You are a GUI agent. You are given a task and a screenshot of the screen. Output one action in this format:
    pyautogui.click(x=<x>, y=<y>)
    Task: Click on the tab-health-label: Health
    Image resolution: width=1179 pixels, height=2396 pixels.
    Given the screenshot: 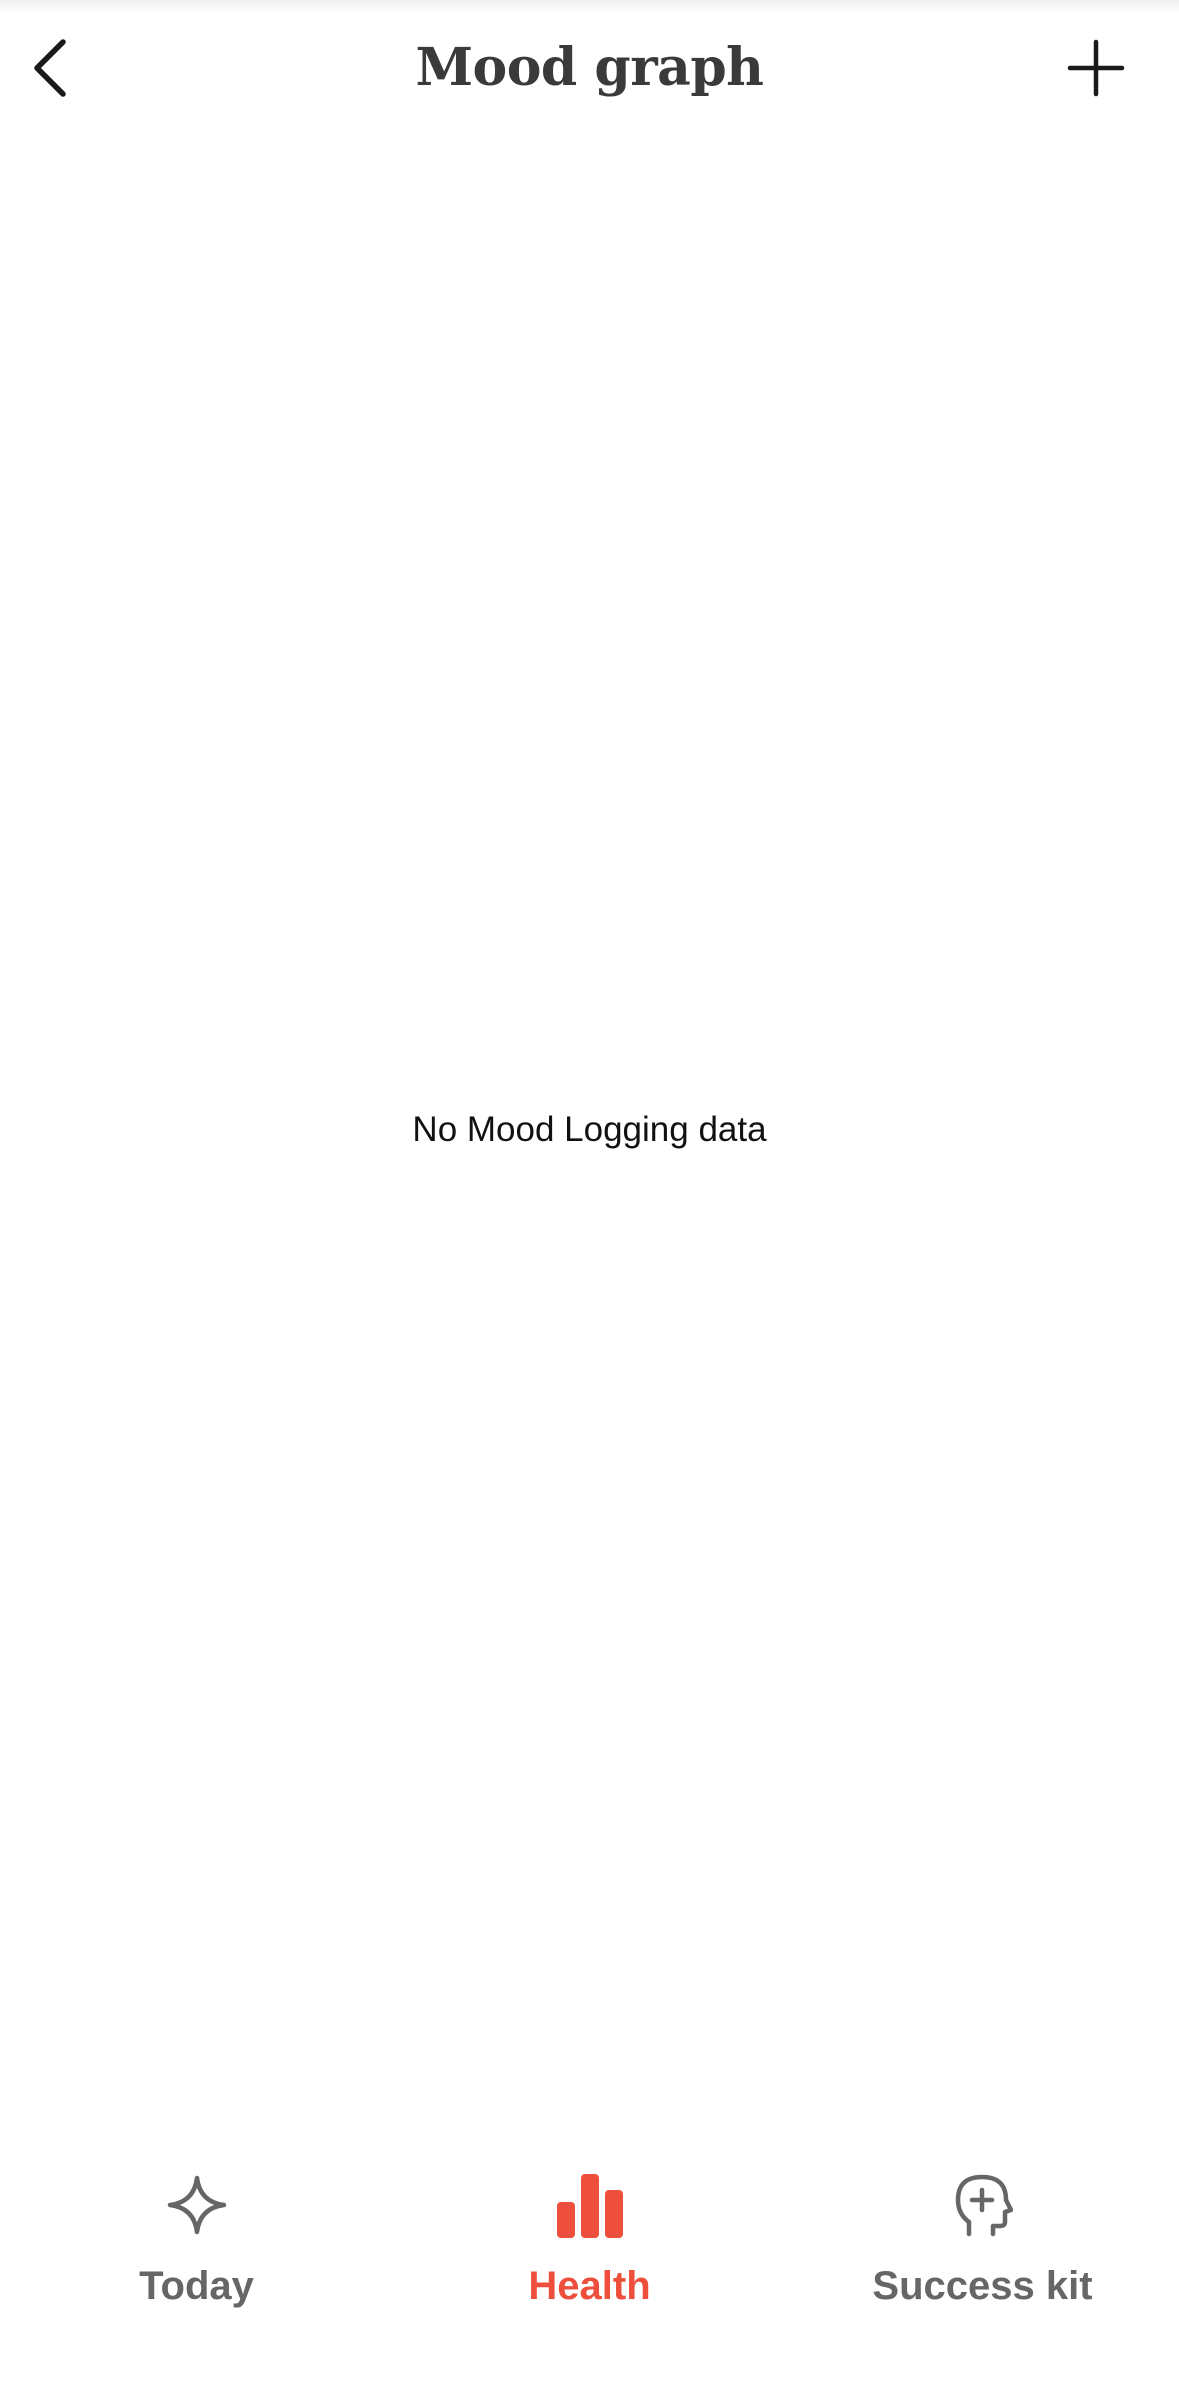 What is the action you would take?
    pyautogui.click(x=589, y=2286)
    